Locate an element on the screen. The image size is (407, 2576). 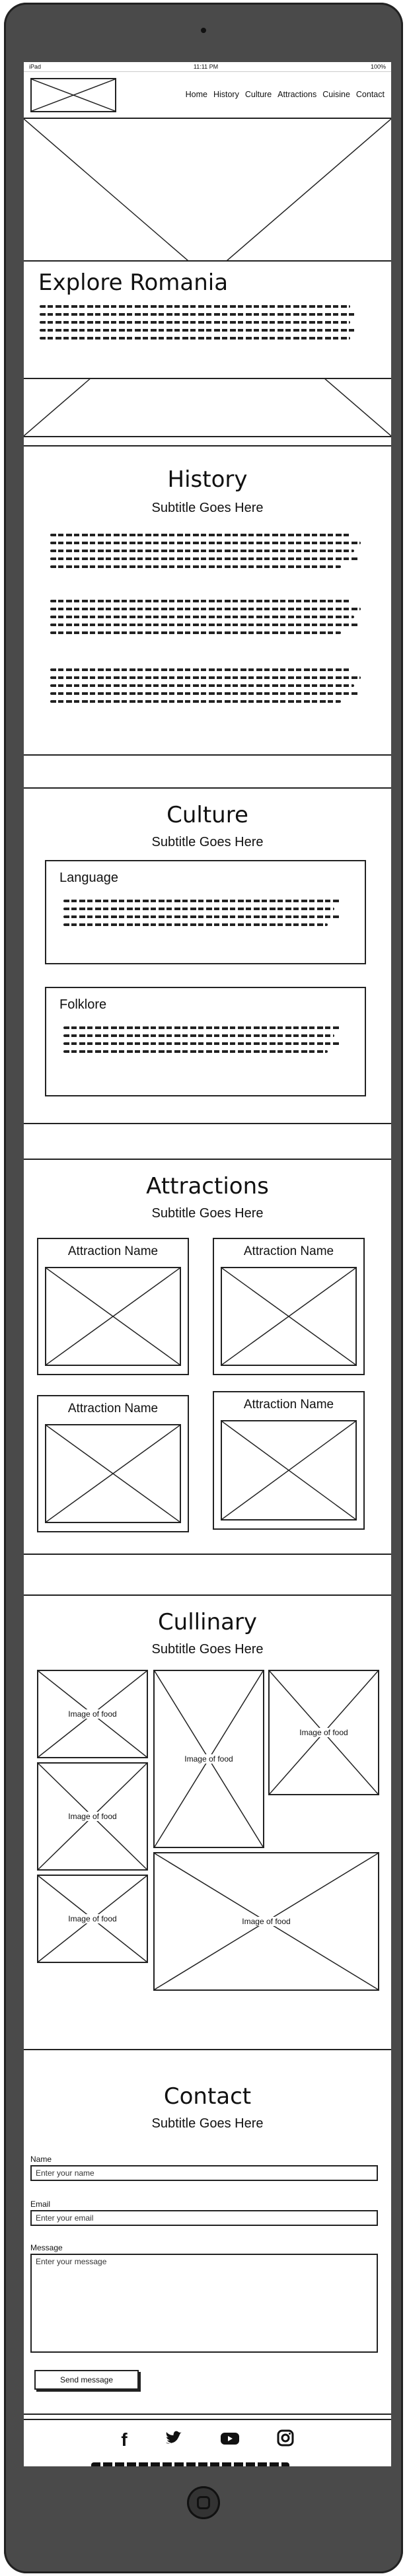
email-label: Email is located at coordinates (40, 2204).